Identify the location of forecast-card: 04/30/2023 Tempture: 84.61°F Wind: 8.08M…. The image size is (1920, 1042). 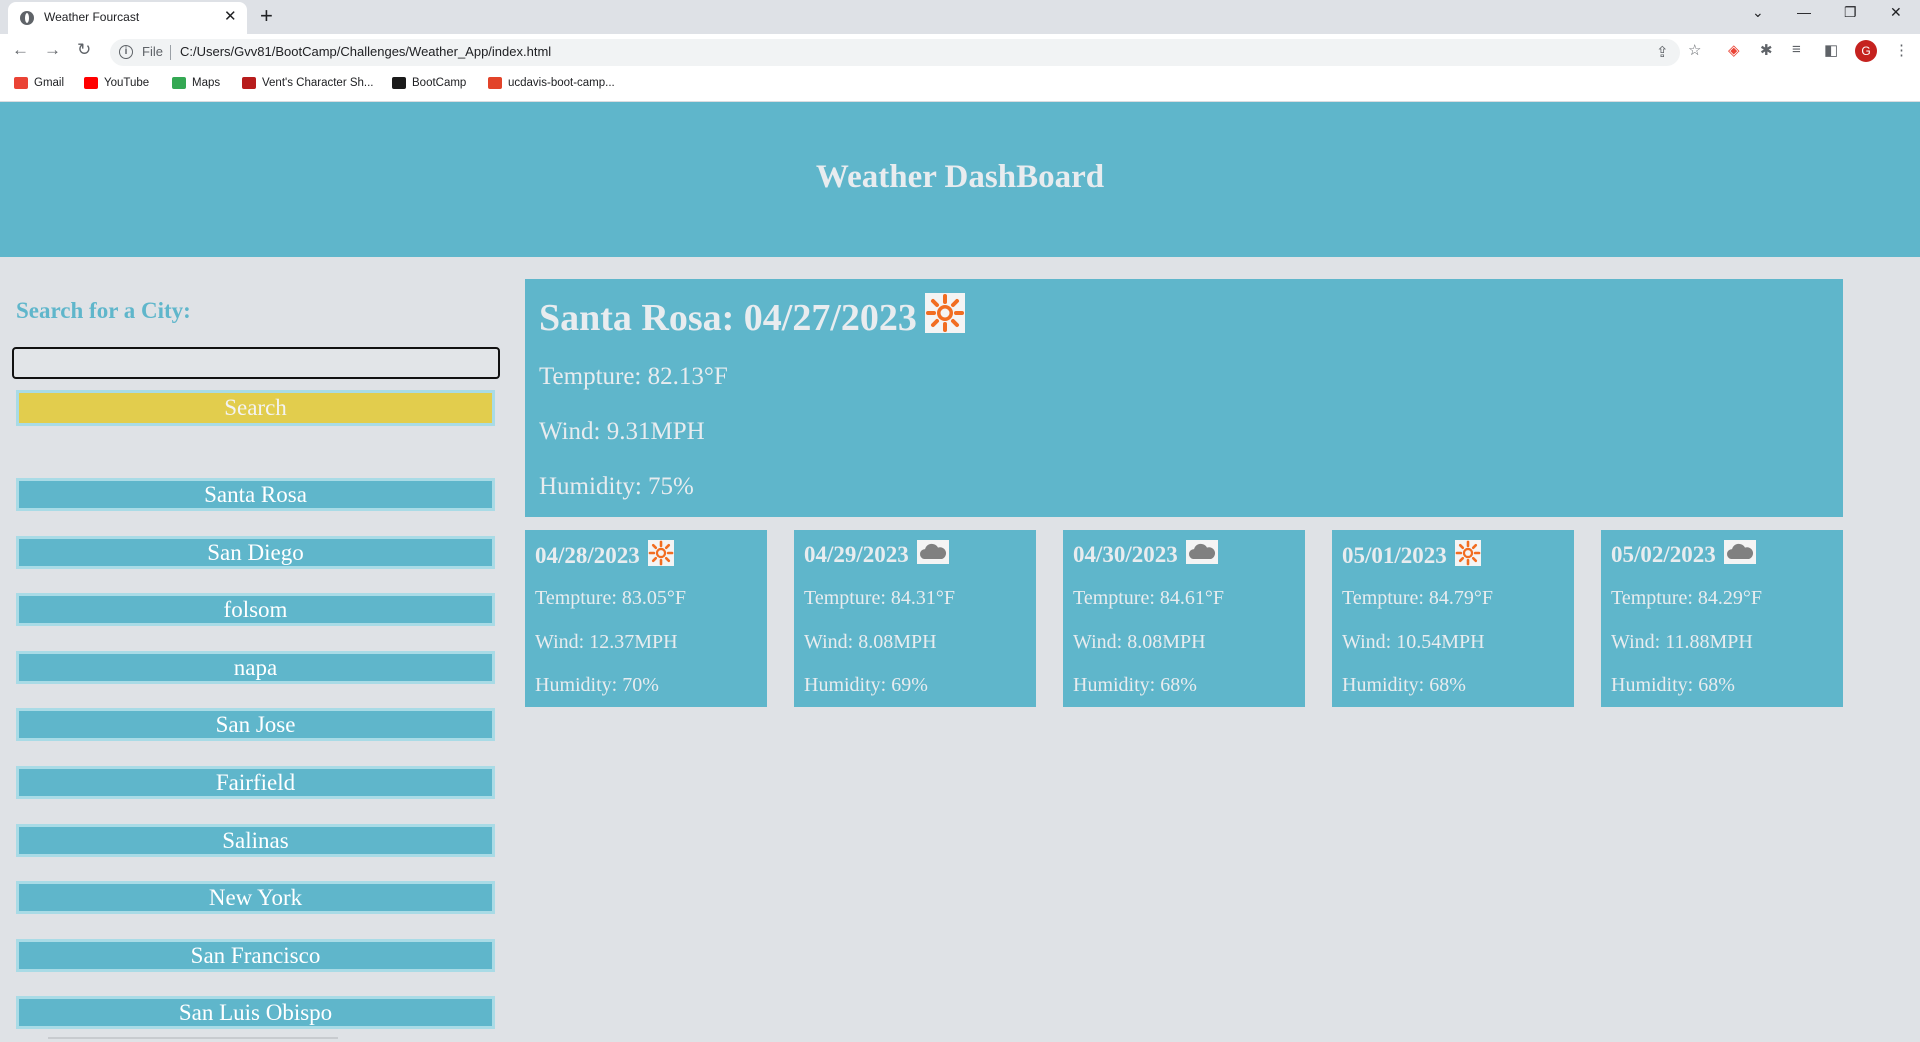
(1184, 618).